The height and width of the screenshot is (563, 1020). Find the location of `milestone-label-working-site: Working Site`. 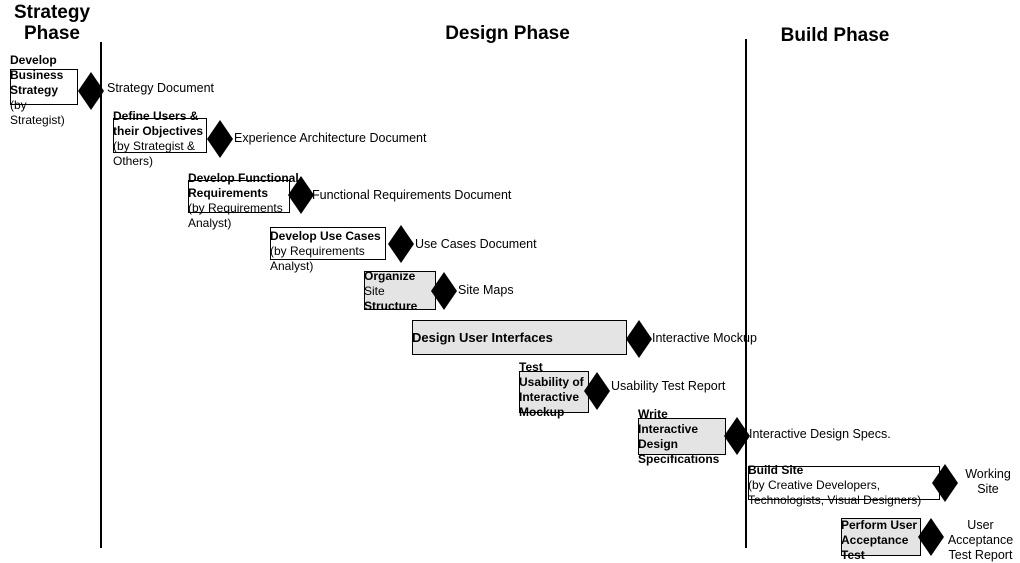

milestone-label-working-site: Working Site is located at coordinates (988, 481).